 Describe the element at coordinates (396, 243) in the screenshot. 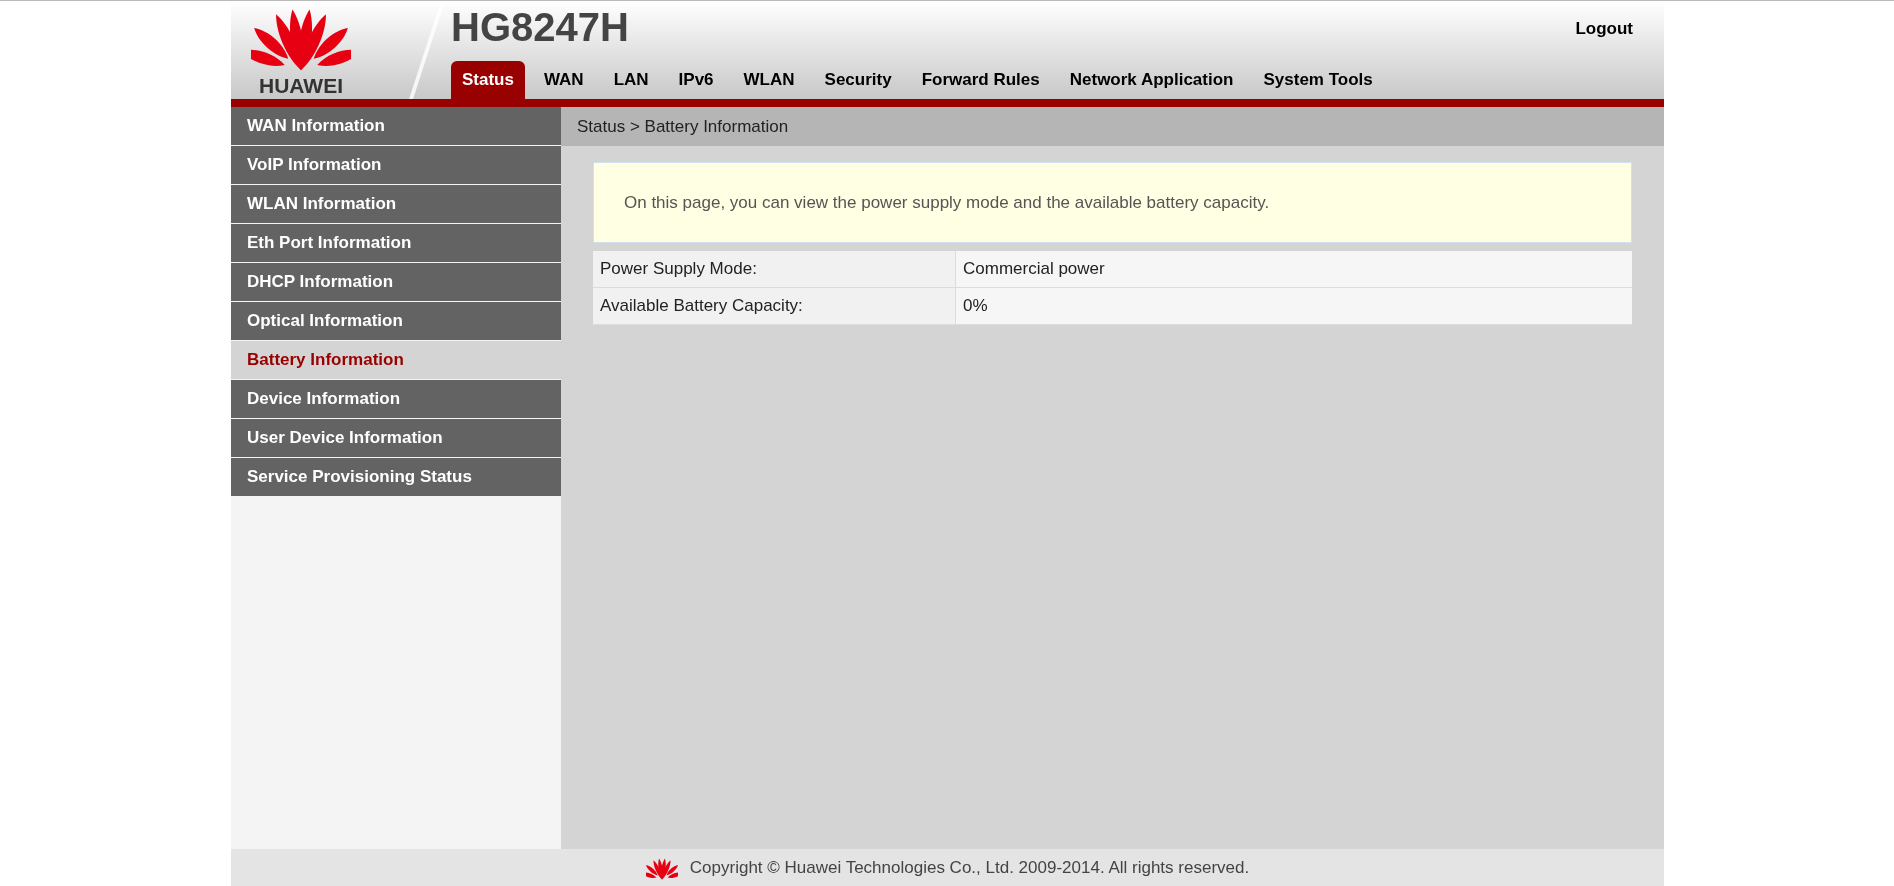

I see `sidebar-item: Eth Port Information` at that location.